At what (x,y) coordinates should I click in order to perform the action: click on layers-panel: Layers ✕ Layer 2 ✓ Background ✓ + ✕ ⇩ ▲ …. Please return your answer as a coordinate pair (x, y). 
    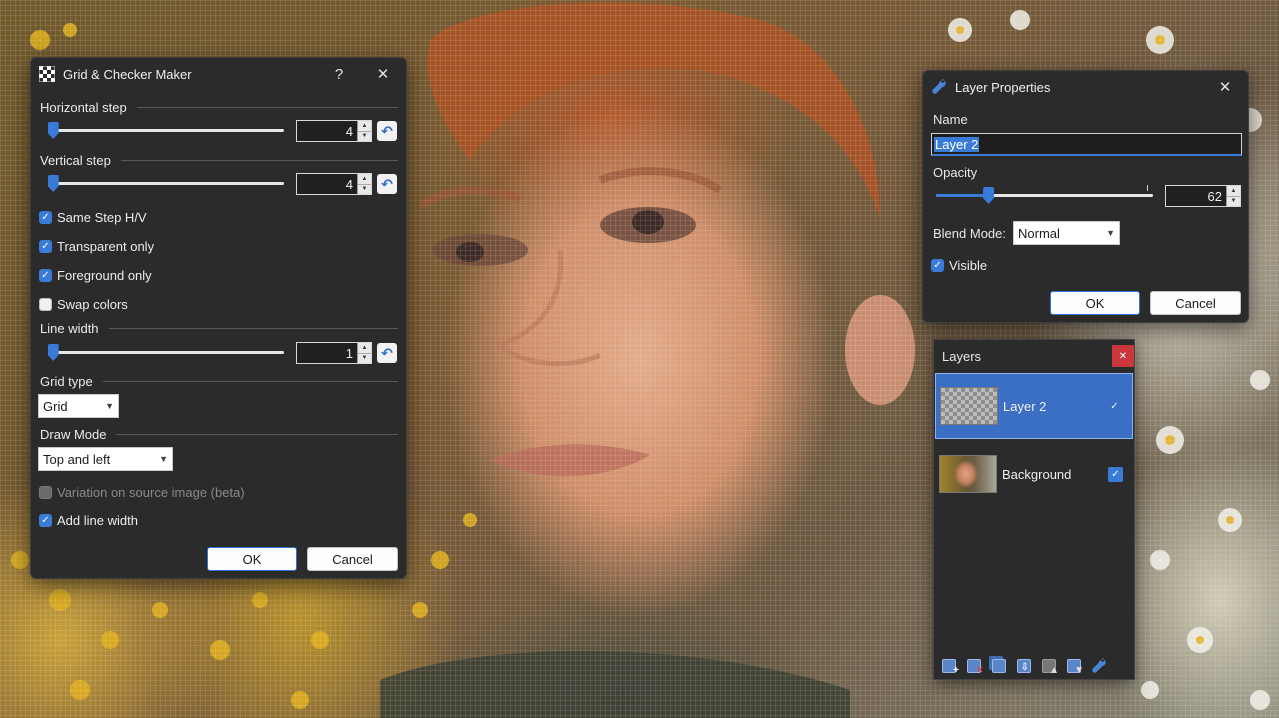
    Looking at the image, I should click on (1034, 509).